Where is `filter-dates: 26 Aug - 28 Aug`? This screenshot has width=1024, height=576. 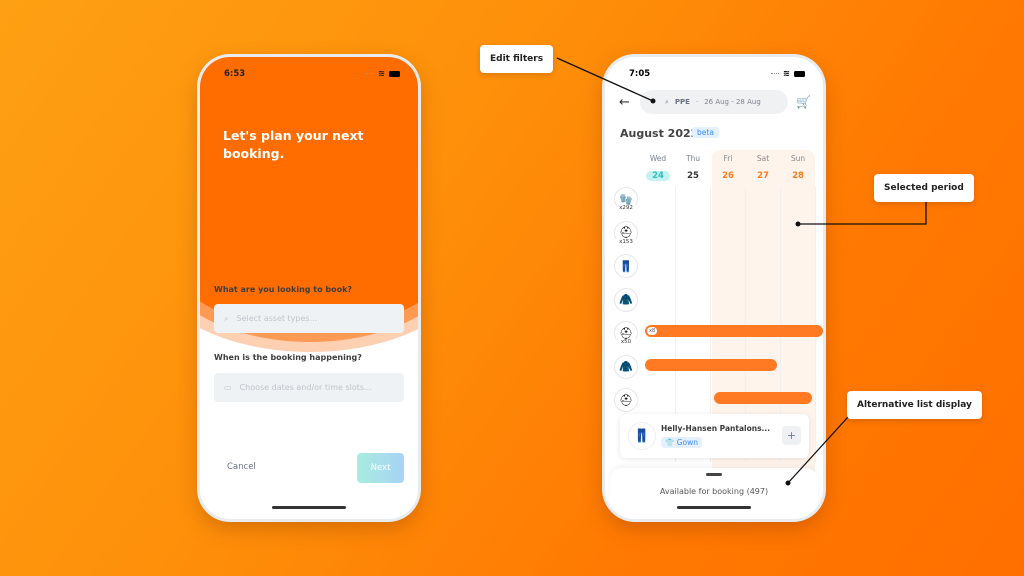 filter-dates: 26 Aug - 28 Aug is located at coordinates (732, 102).